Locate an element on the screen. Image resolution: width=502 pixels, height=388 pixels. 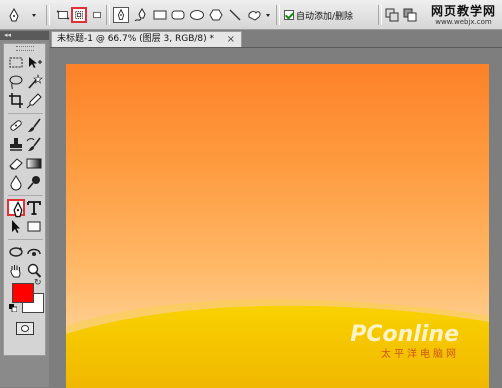
lasso-icon is located at coordinates (16, 82).